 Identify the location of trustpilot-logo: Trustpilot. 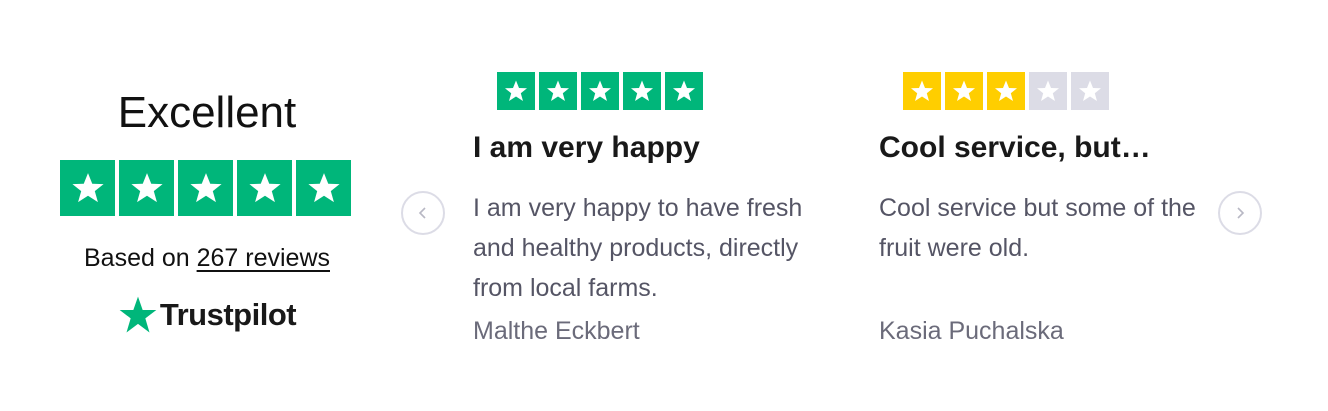
(207, 315).